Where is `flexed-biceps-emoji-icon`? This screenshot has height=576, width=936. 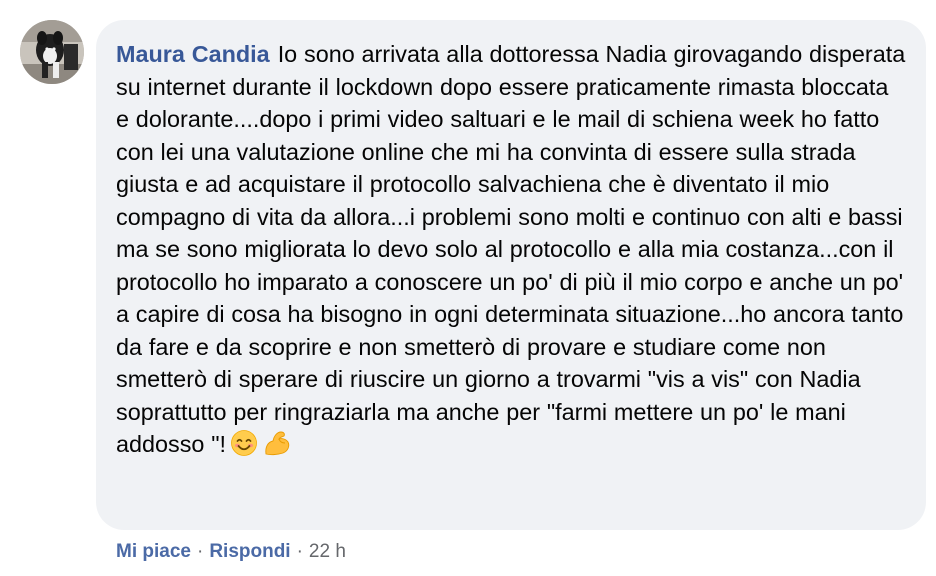
flexed-biceps-emoji-icon is located at coordinates (277, 447).